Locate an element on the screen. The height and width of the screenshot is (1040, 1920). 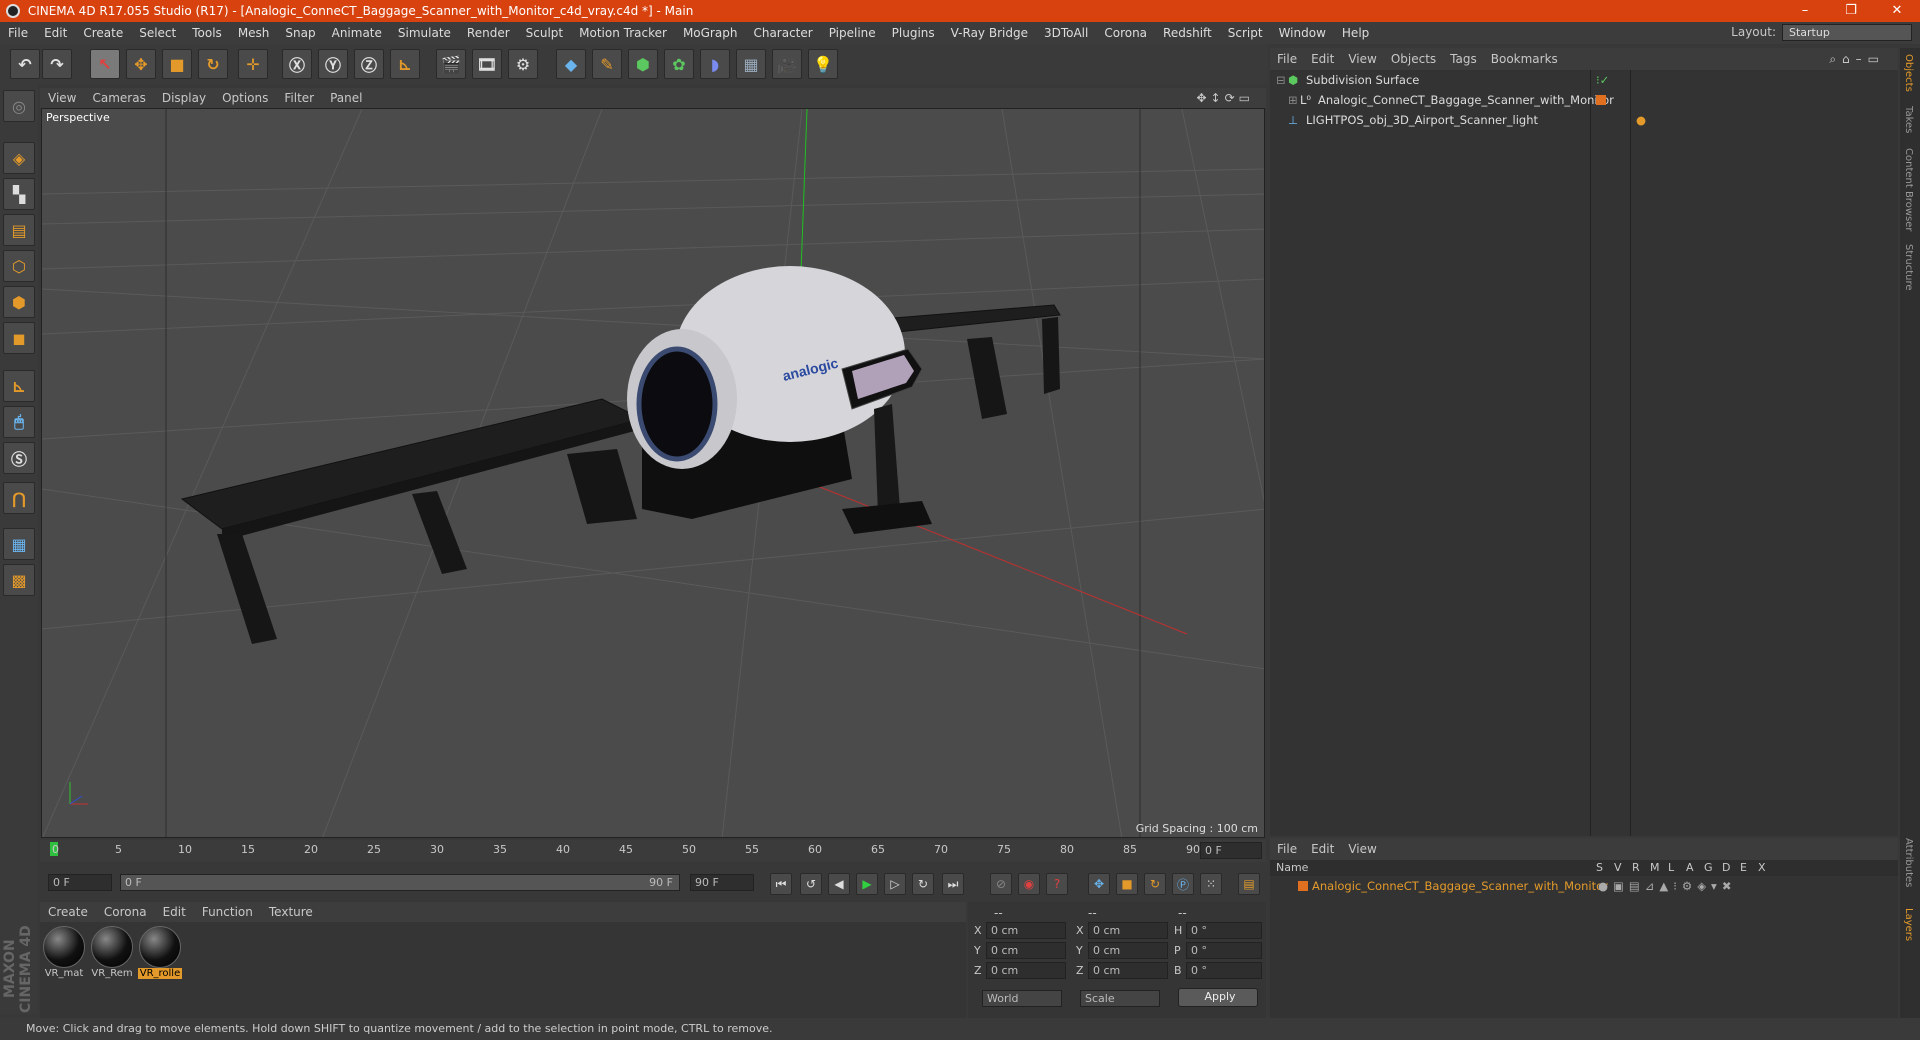
side-tab-layers: Layers is located at coordinates (1908, 924).